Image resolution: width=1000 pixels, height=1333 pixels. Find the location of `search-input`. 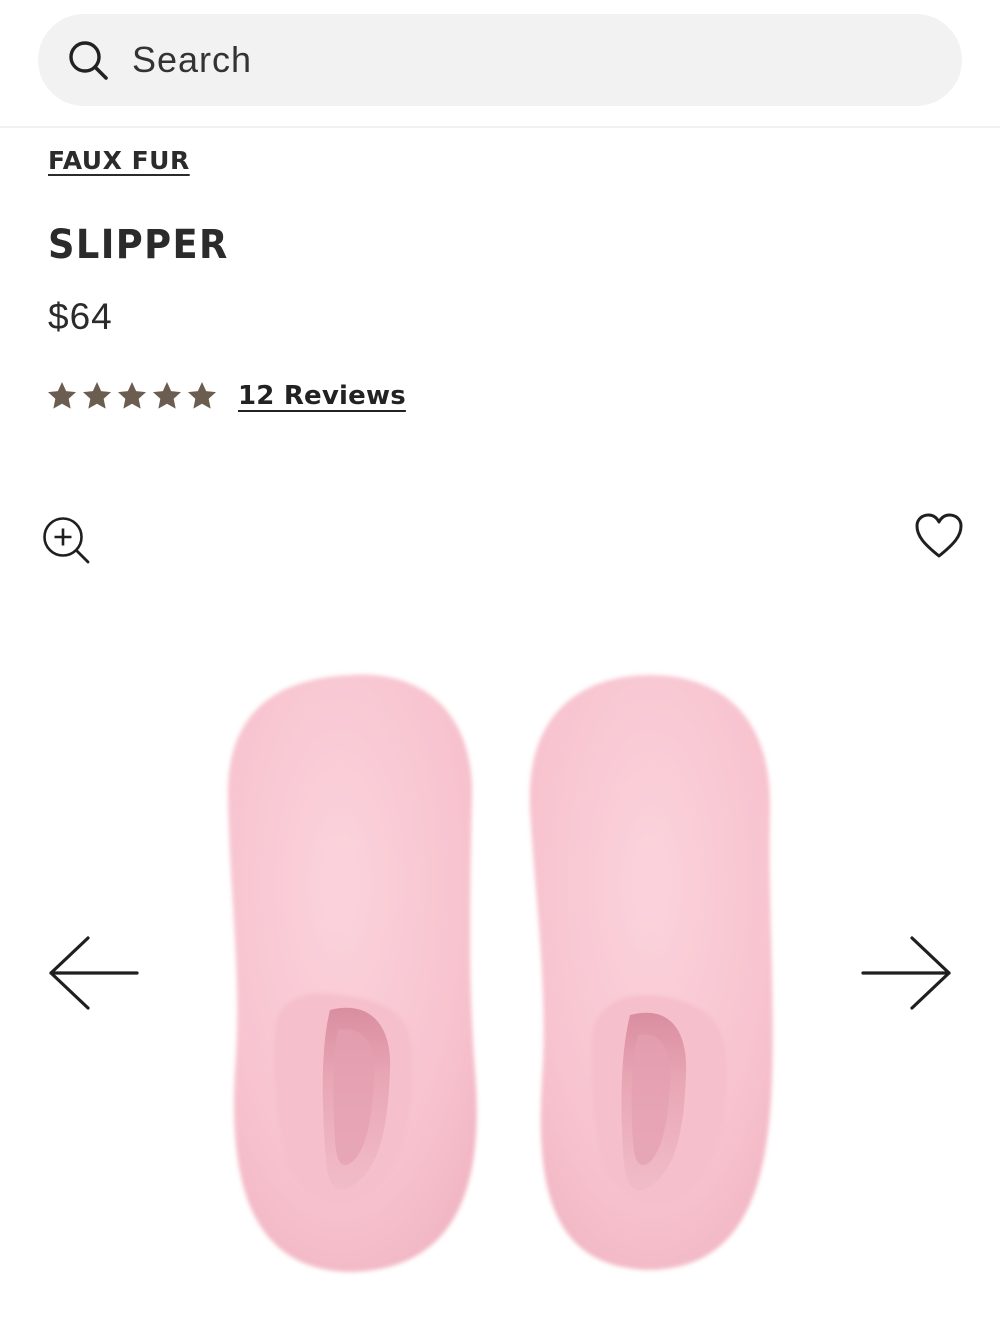

search-input is located at coordinates (522, 60).